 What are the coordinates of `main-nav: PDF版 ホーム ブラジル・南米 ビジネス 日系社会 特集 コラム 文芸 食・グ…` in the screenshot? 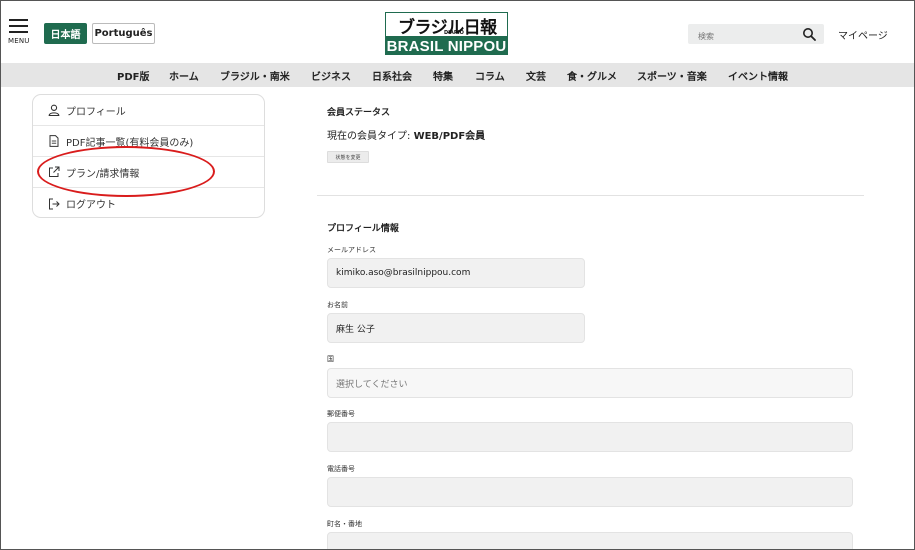 It's located at (457, 75).